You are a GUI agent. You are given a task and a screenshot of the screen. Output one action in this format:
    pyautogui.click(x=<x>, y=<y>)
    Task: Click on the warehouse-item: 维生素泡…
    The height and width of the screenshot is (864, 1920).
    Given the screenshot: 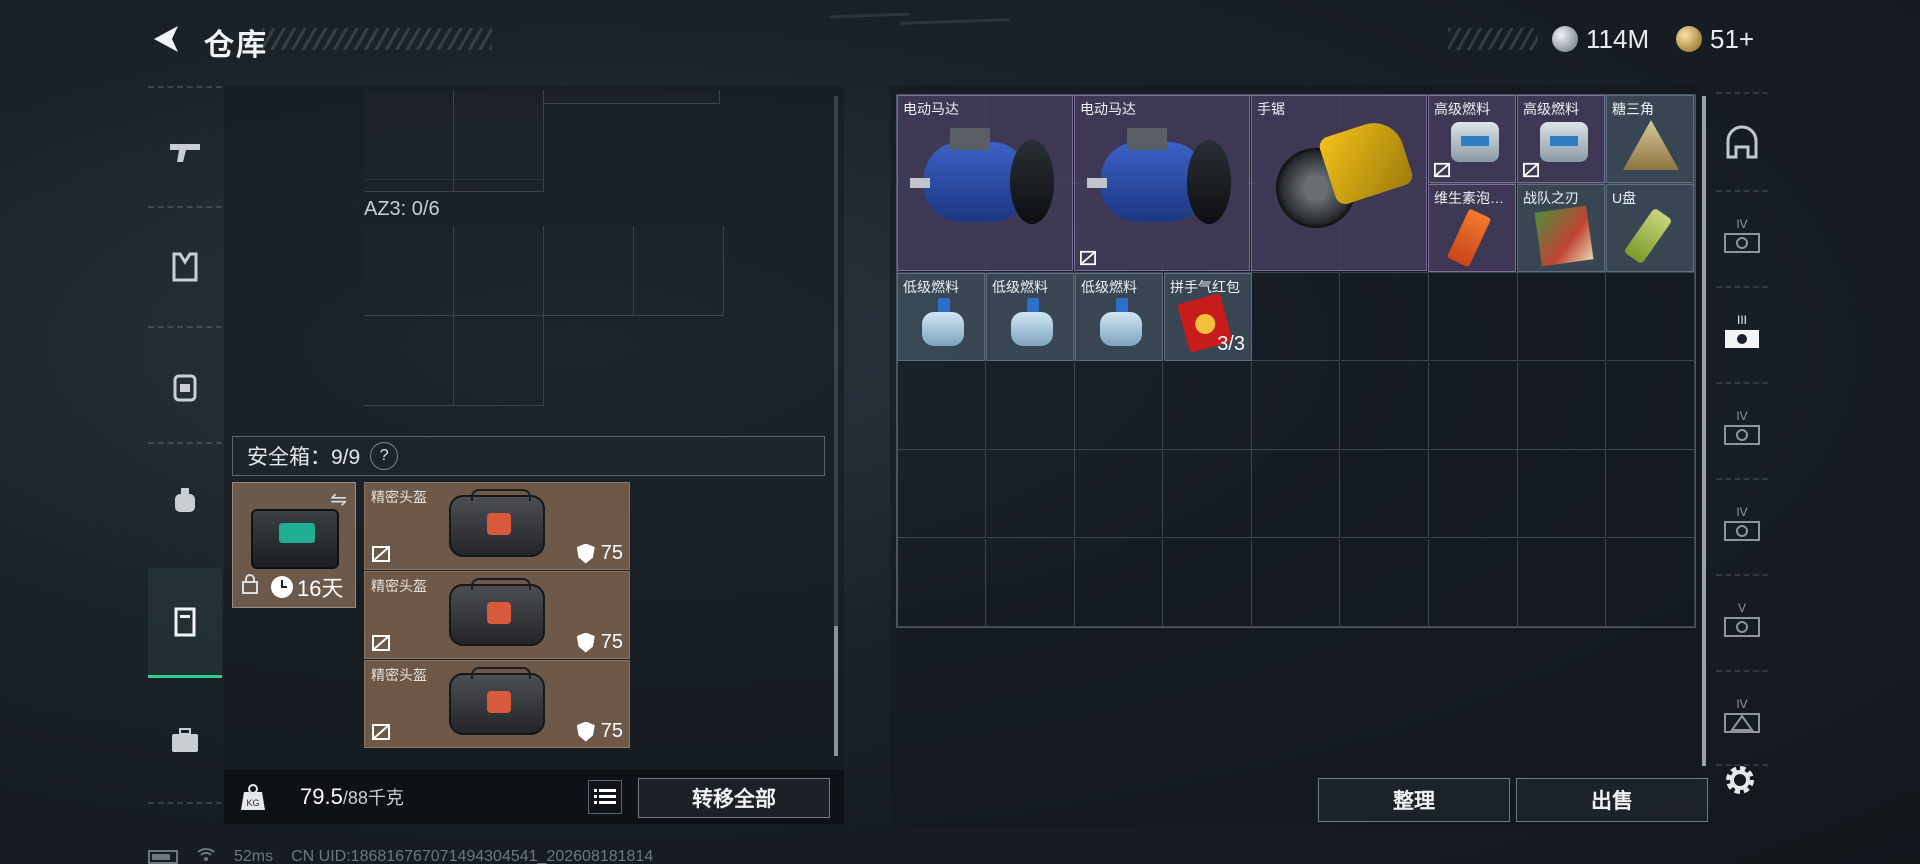 What is the action you would take?
    pyautogui.click(x=1472, y=228)
    